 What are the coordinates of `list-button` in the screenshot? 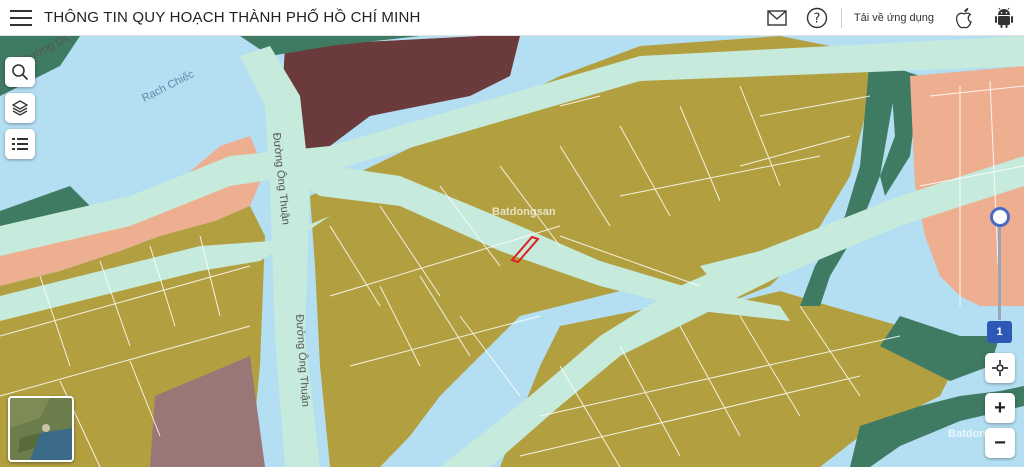 It's located at (20, 144).